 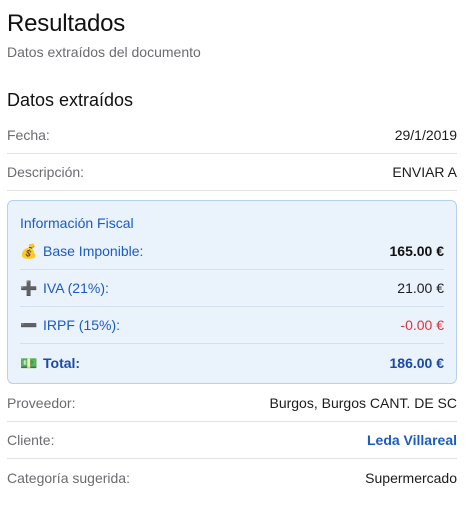 What do you see at coordinates (41, 403) in the screenshot?
I see `field-label-proveedor: Proveedor:` at bounding box center [41, 403].